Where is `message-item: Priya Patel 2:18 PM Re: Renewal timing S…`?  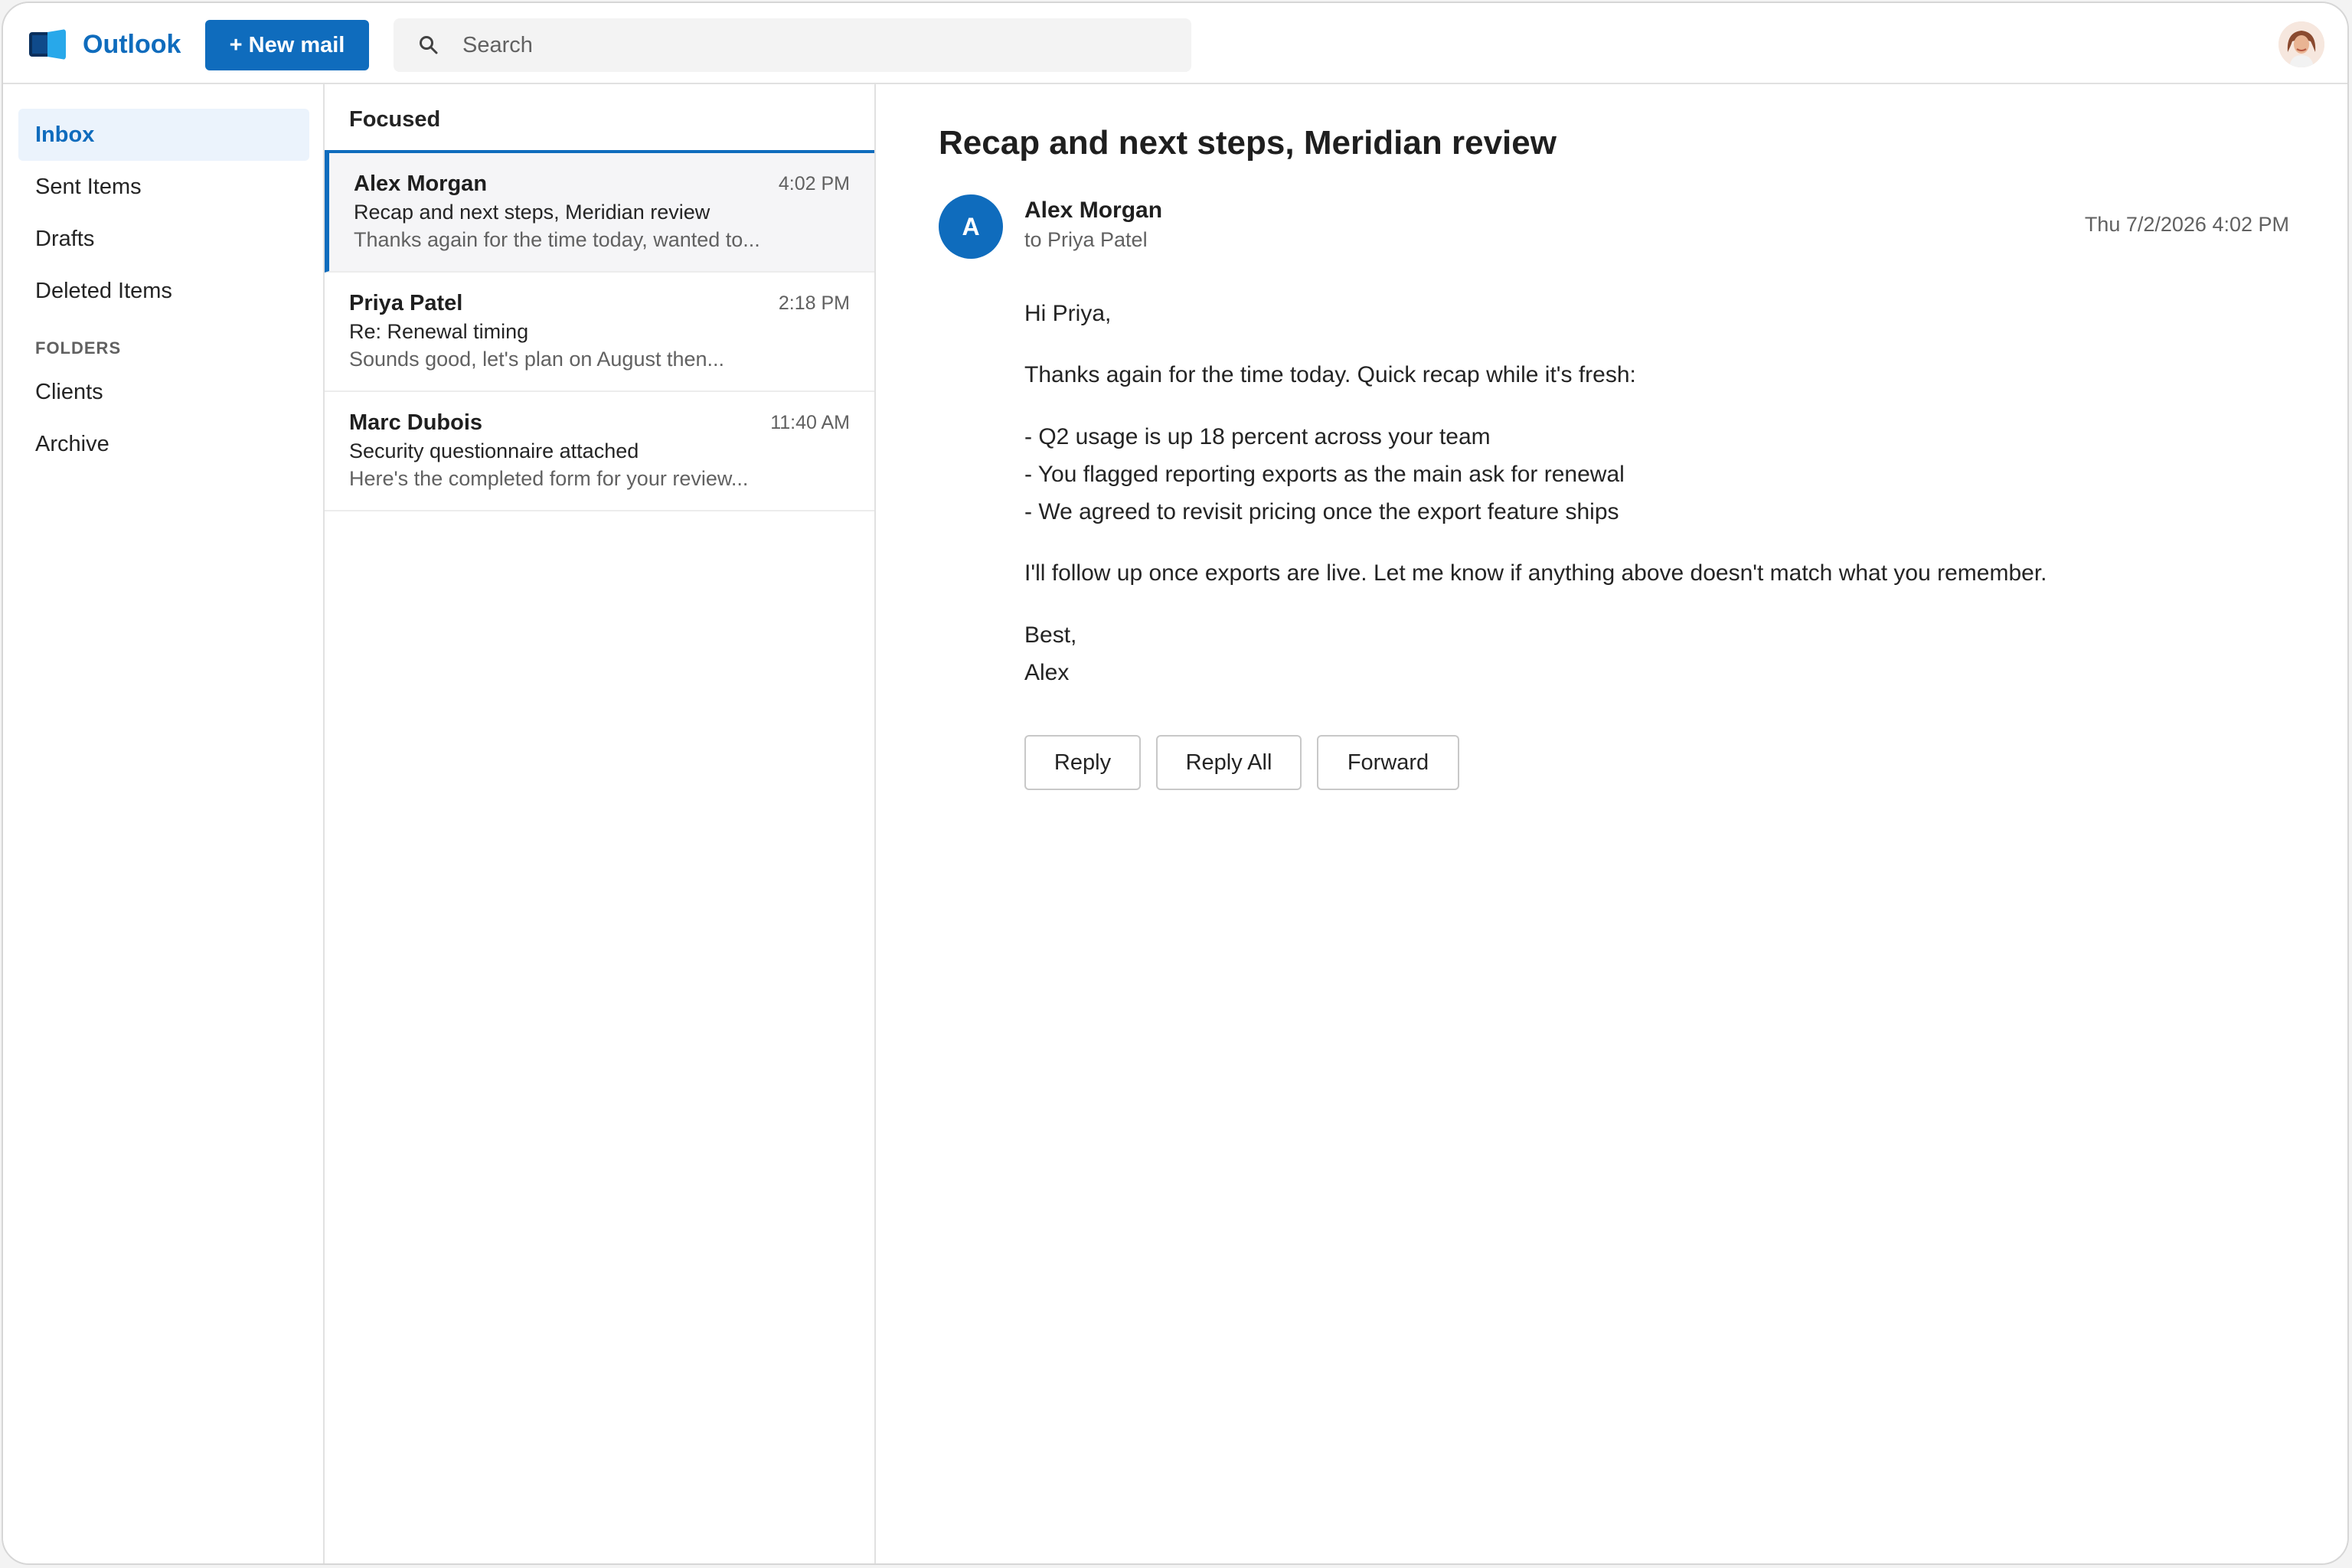 message-item: Priya Patel 2:18 PM Re: Renewal timing S… is located at coordinates (599, 332).